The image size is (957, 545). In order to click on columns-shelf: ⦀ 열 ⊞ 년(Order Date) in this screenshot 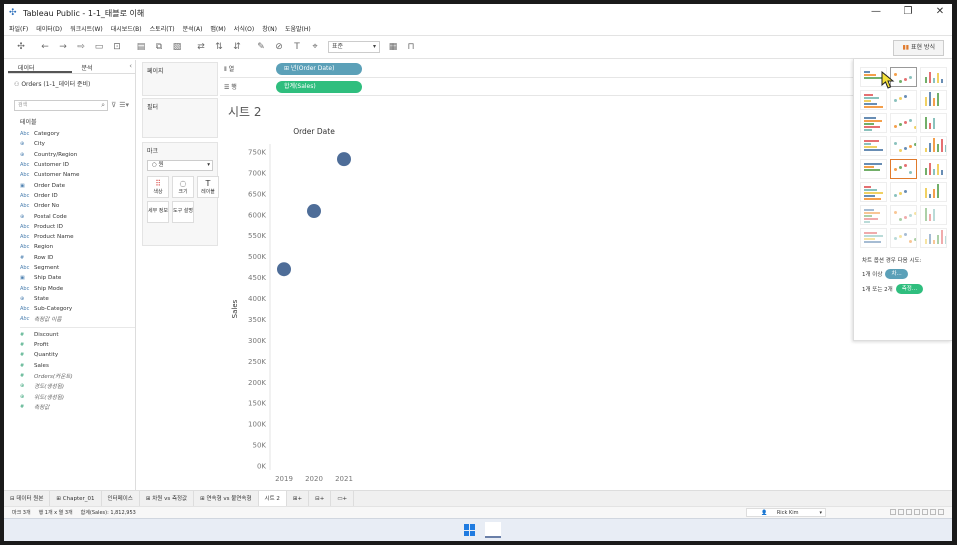, I will do `click(537, 69)`.